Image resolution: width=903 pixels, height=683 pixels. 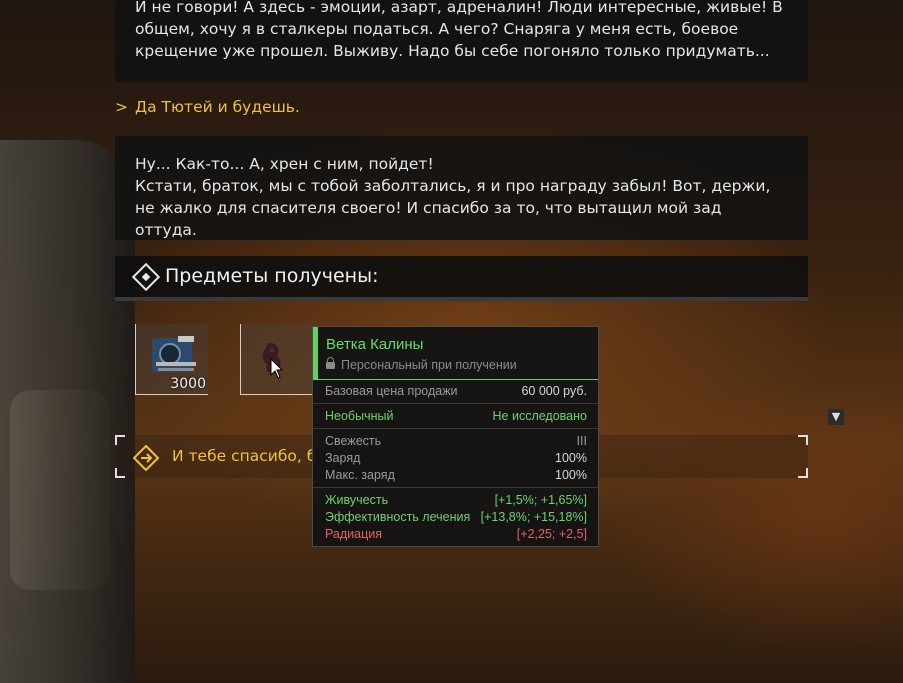 What do you see at coordinates (581, 441) in the screenshot?
I see `freshness-value: III` at bounding box center [581, 441].